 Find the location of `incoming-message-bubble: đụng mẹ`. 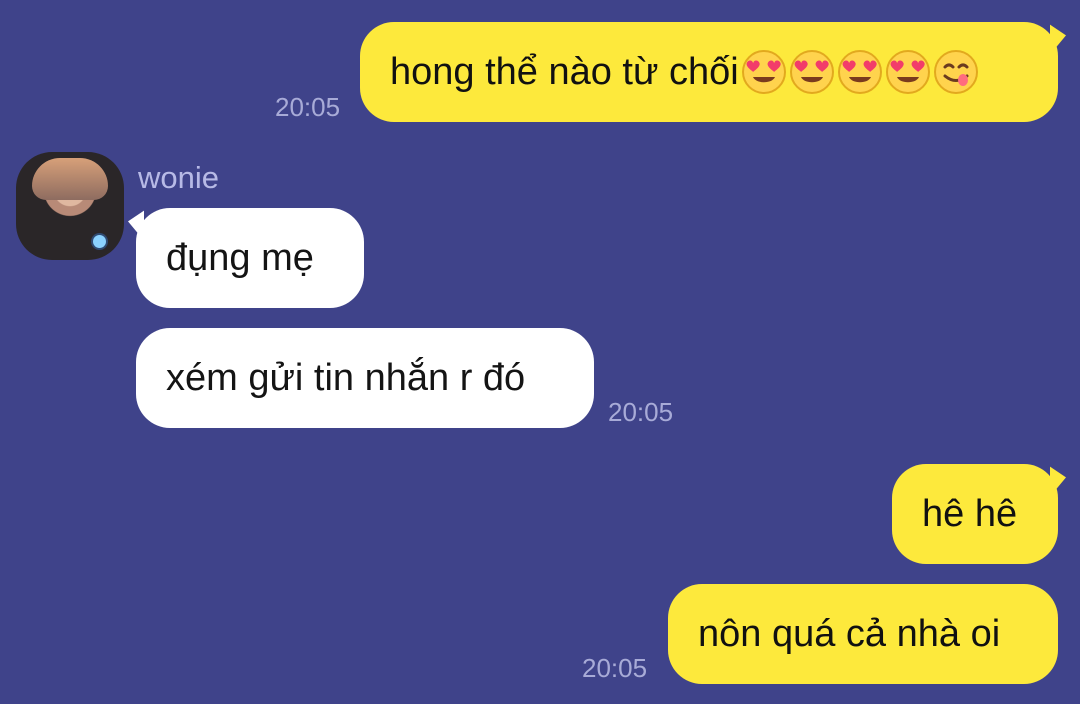

incoming-message-bubble: đụng mẹ is located at coordinates (250, 258).